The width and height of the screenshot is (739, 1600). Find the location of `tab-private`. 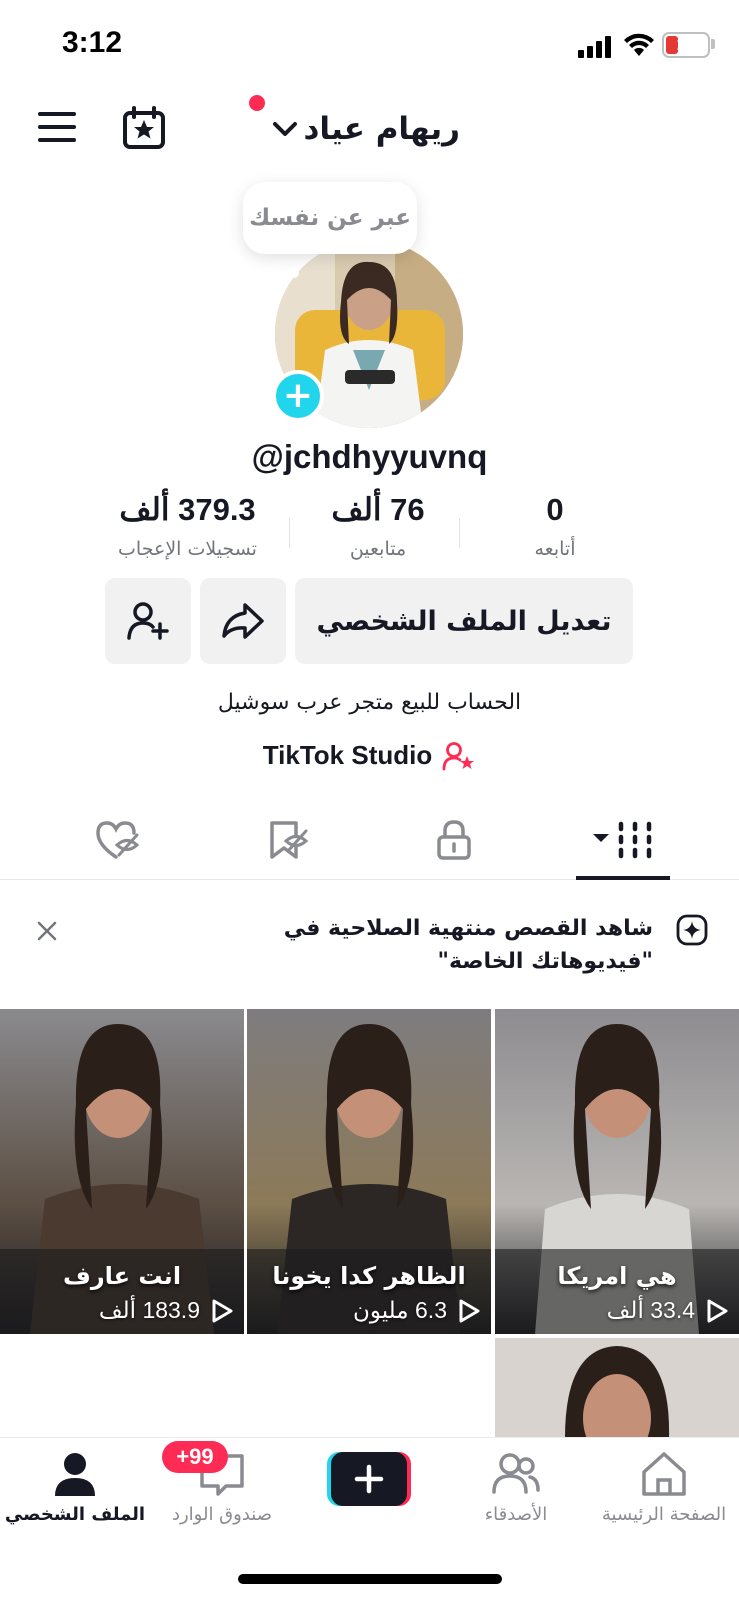

tab-private is located at coordinates (454, 840).